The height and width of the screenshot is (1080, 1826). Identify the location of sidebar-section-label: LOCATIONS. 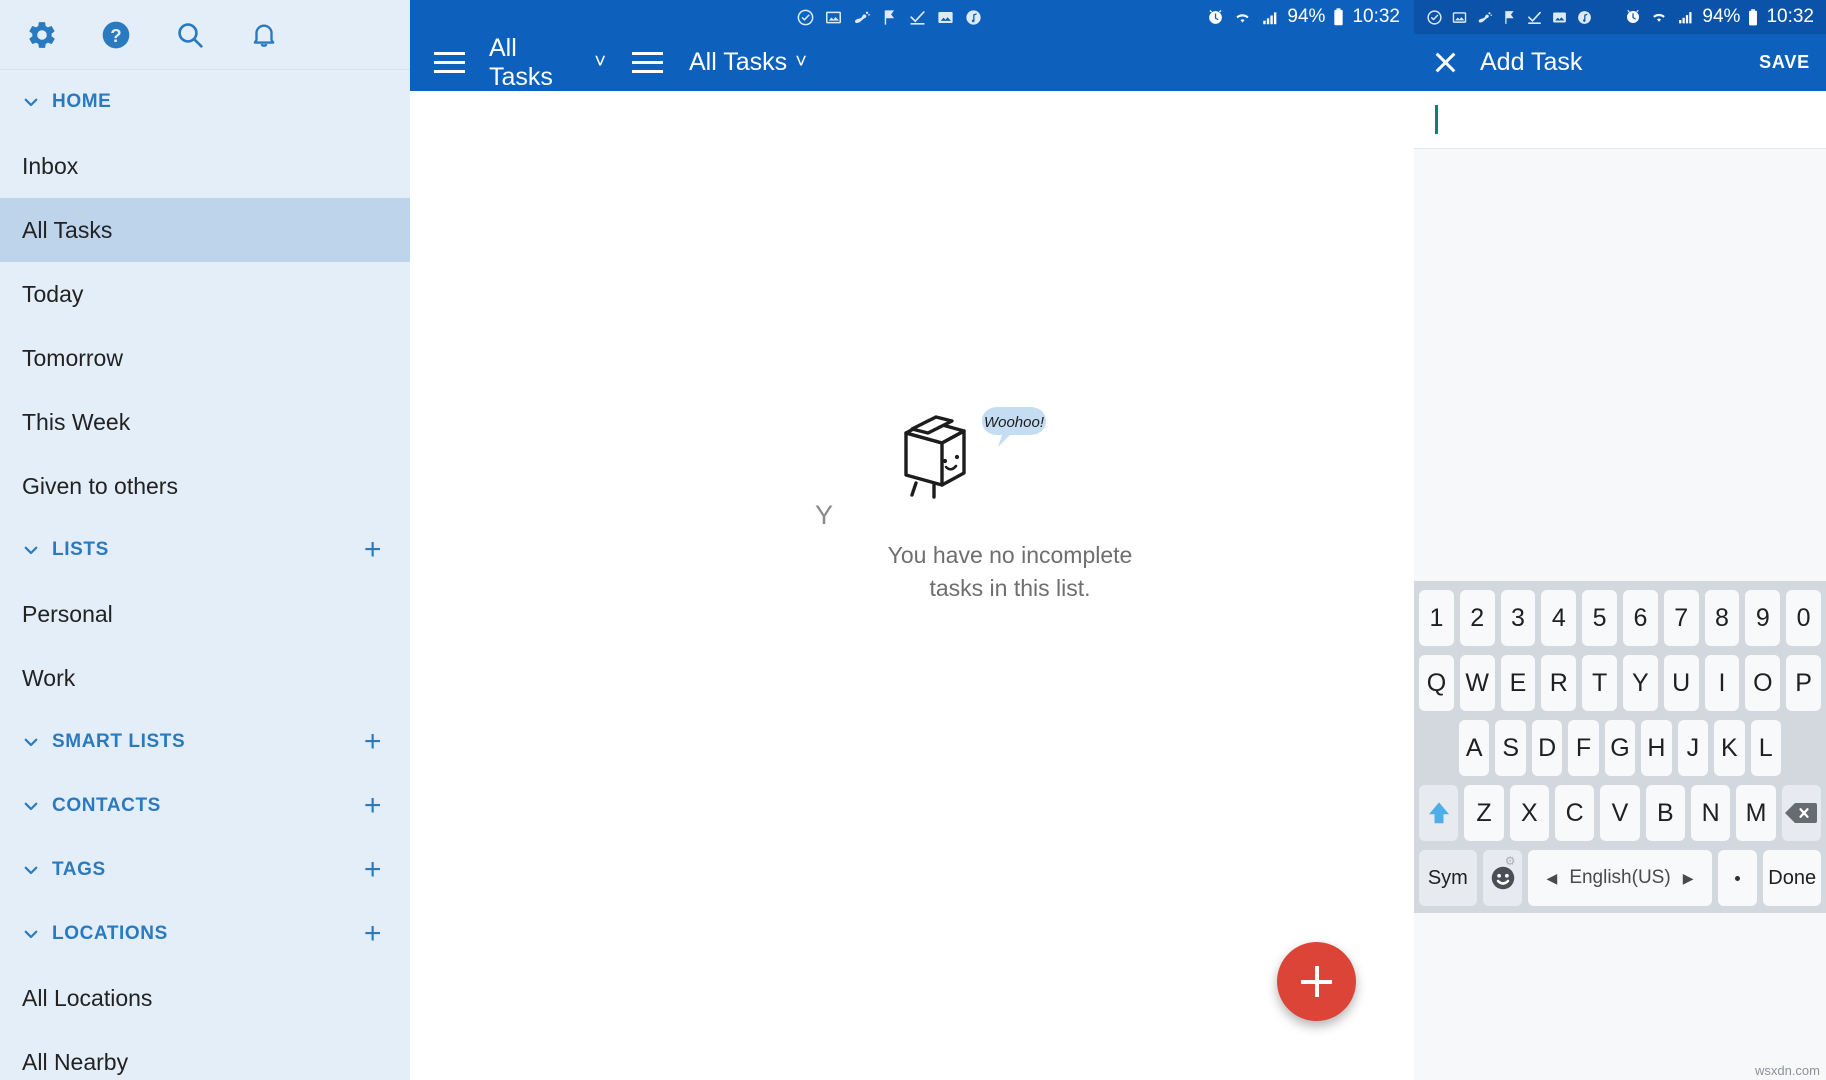
(110, 933).